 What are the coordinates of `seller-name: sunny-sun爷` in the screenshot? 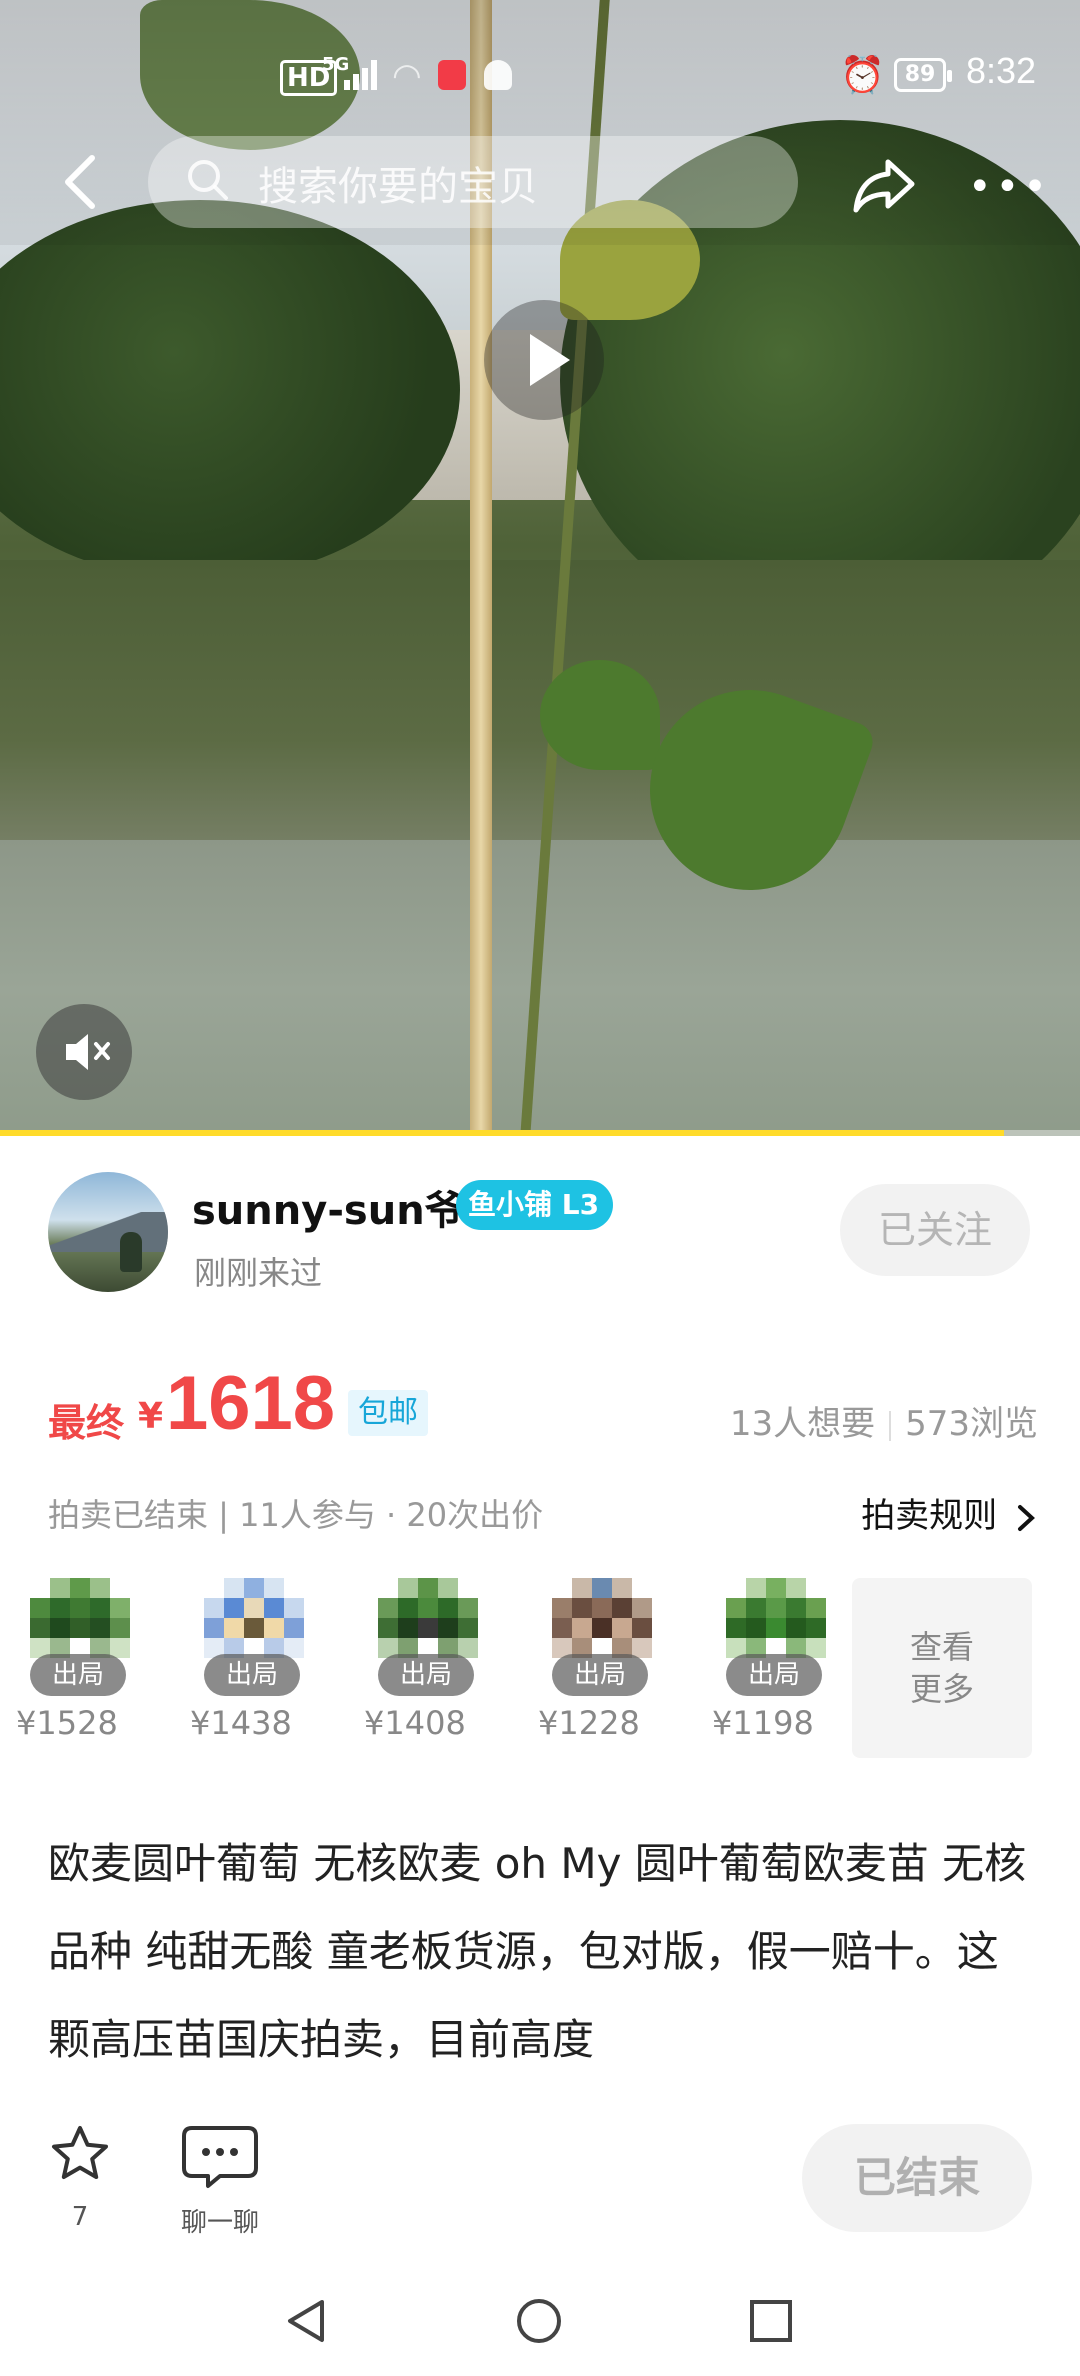 It's located at (328, 1207).